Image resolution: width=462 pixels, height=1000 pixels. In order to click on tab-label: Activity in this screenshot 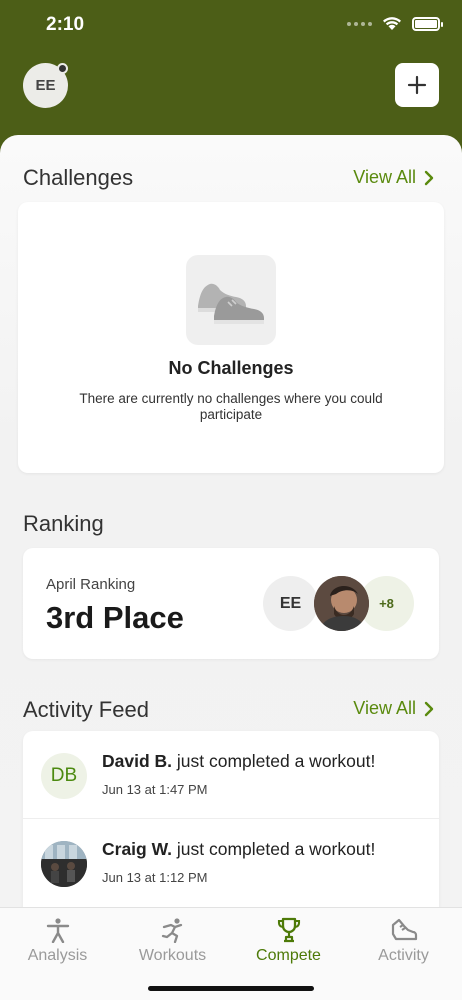, I will do `click(403, 955)`.